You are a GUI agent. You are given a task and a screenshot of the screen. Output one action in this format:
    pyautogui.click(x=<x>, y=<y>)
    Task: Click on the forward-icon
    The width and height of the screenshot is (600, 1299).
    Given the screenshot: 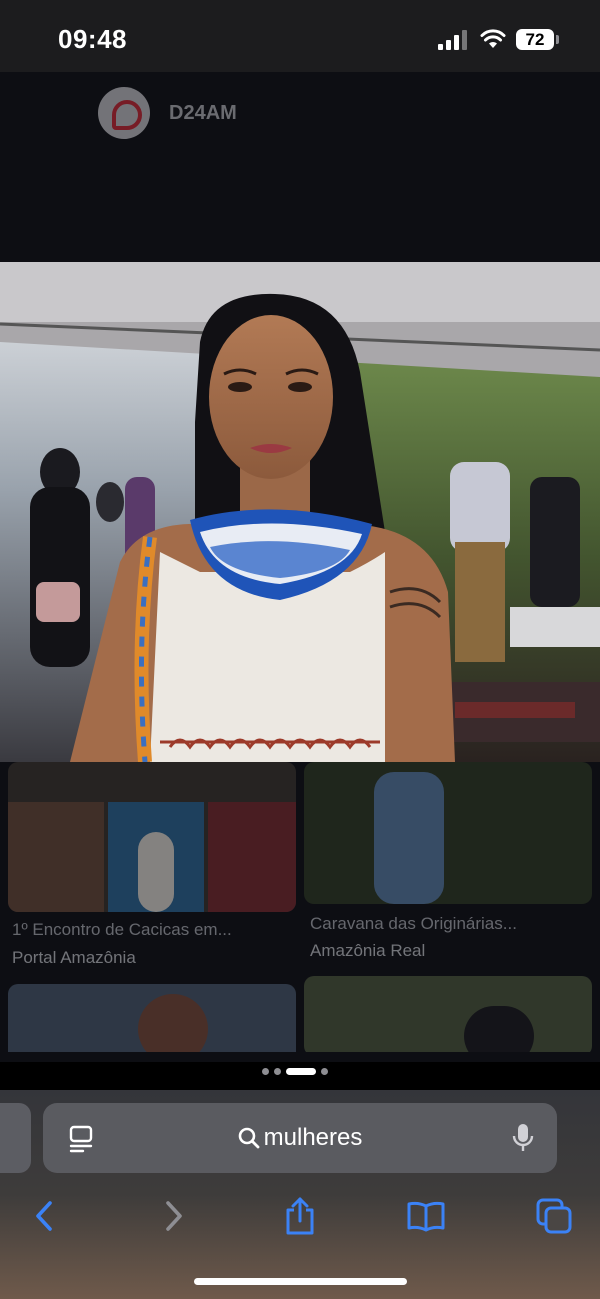 What is the action you would take?
    pyautogui.click(x=174, y=1216)
    